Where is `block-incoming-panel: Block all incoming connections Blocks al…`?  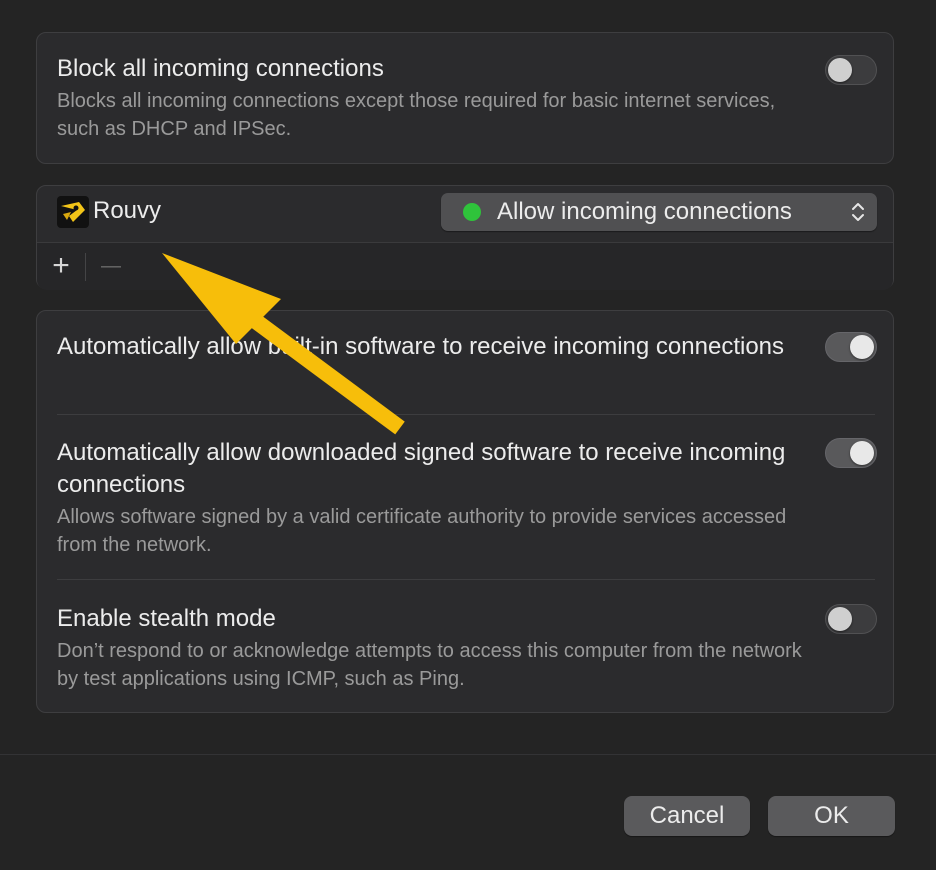 block-incoming-panel: Block all incoming connections Blocks al… is located at coordinates (465, 98).